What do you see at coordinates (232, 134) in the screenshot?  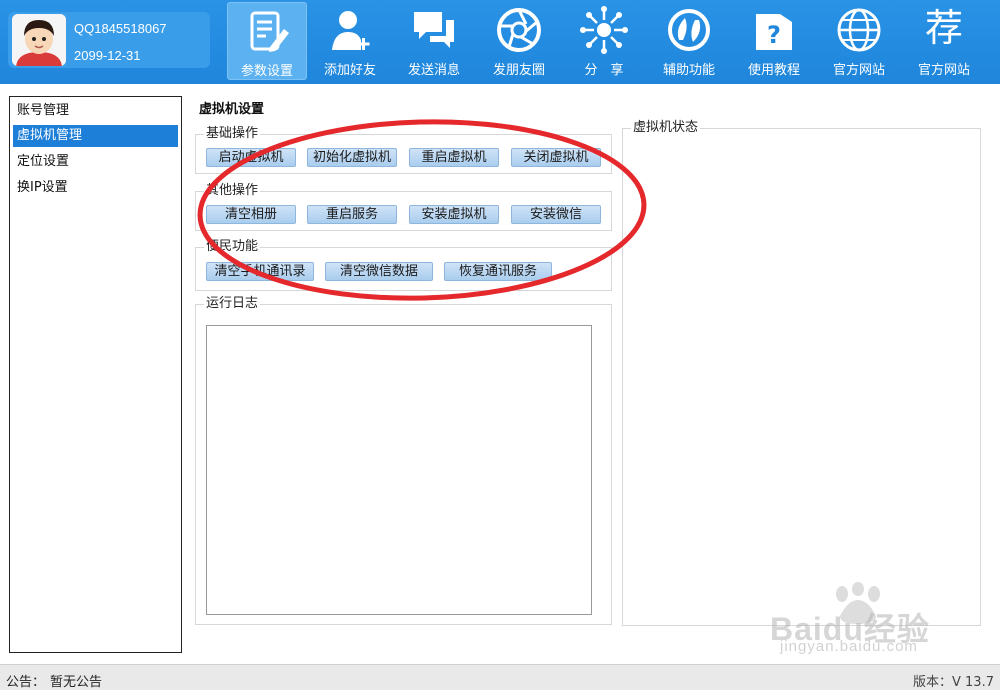 I see `group-legend: 基础操作` at bounding box center [232, 134].